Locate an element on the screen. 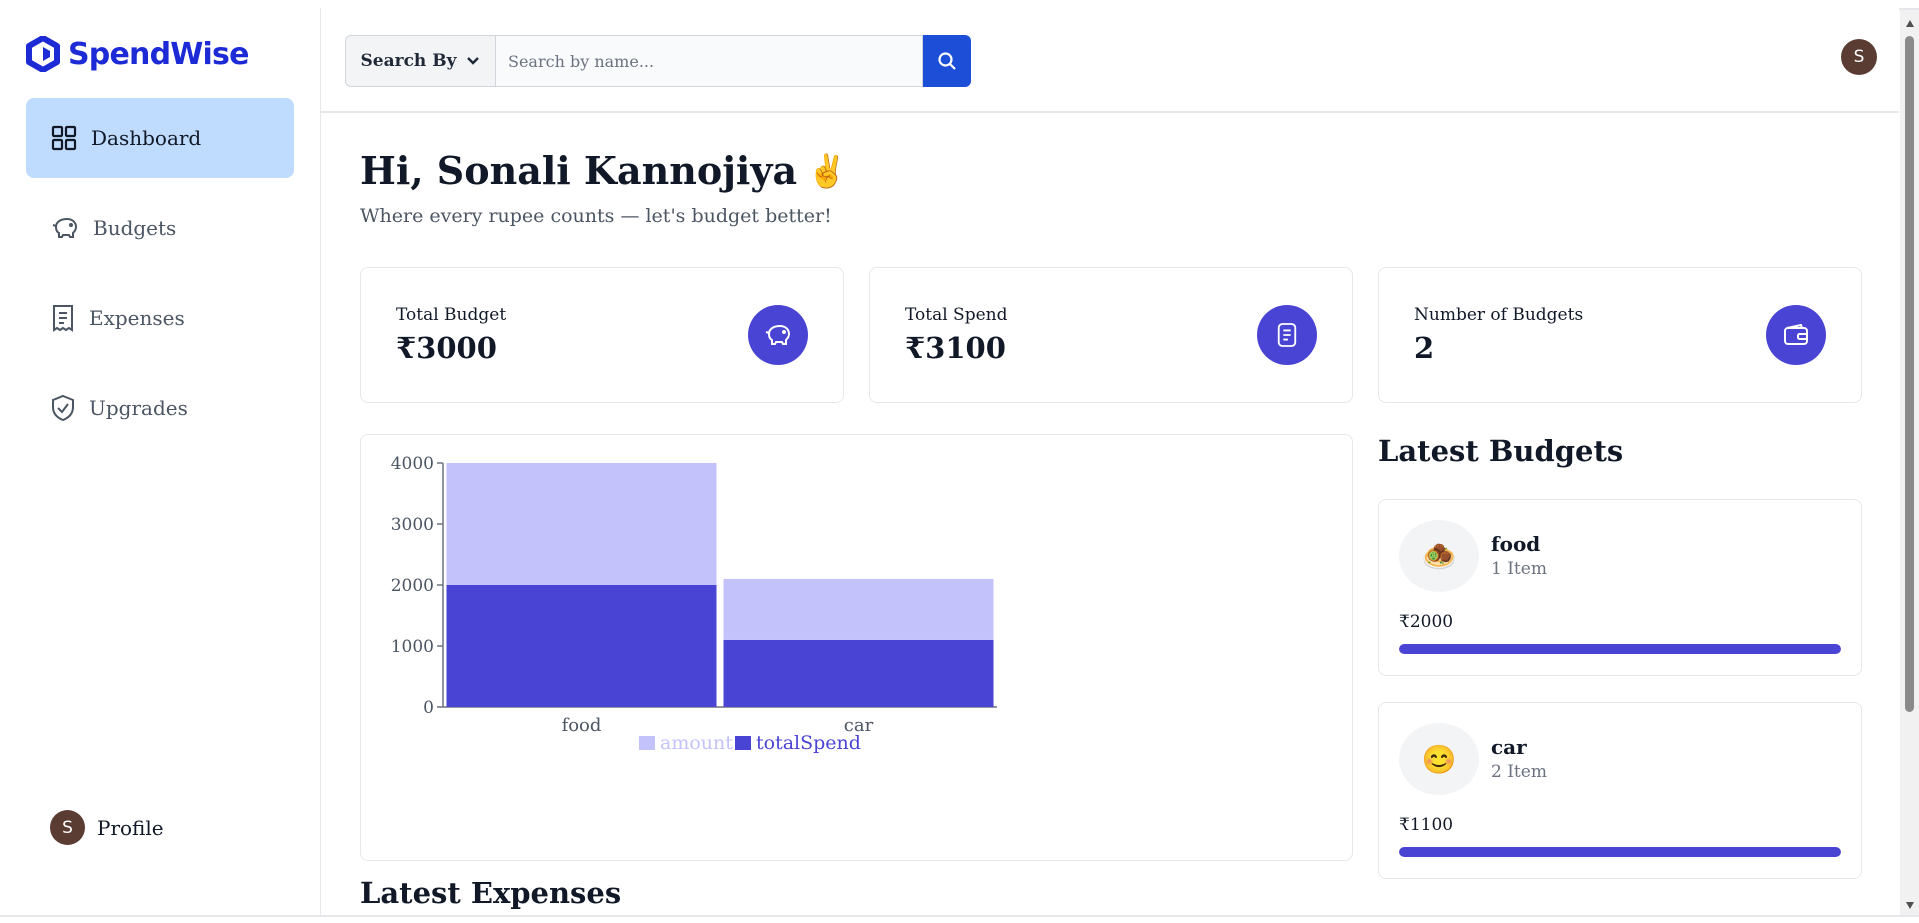 The image size is (1919, 923). stat-card-total-spend: Total Spend ₹3100 is located at coordinates (1111, 335).